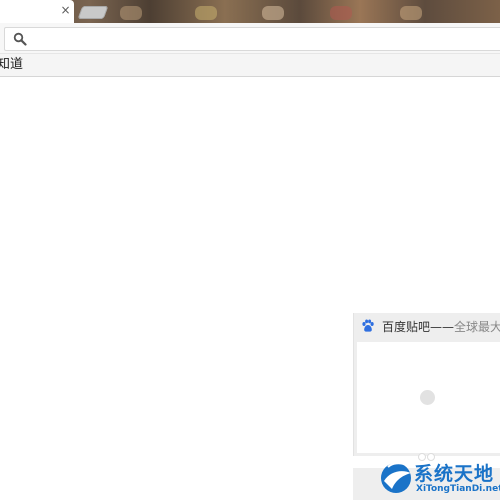 Image resolution: width=500 pixels, height=500 pixels. Describe the element at coordinates (250, 65) in the screenshot. I see `bookmark-bar: 知道` at that location.